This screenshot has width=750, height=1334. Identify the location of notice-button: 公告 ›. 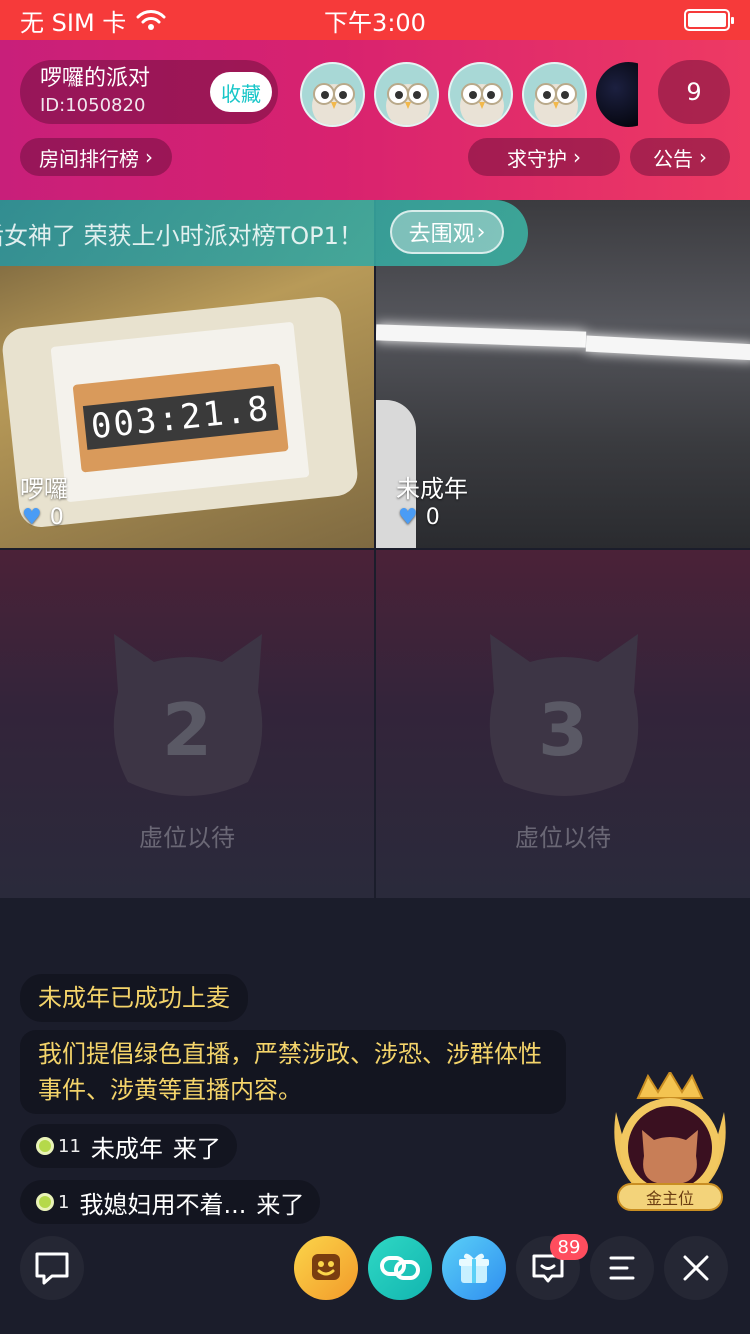
(680, 157).